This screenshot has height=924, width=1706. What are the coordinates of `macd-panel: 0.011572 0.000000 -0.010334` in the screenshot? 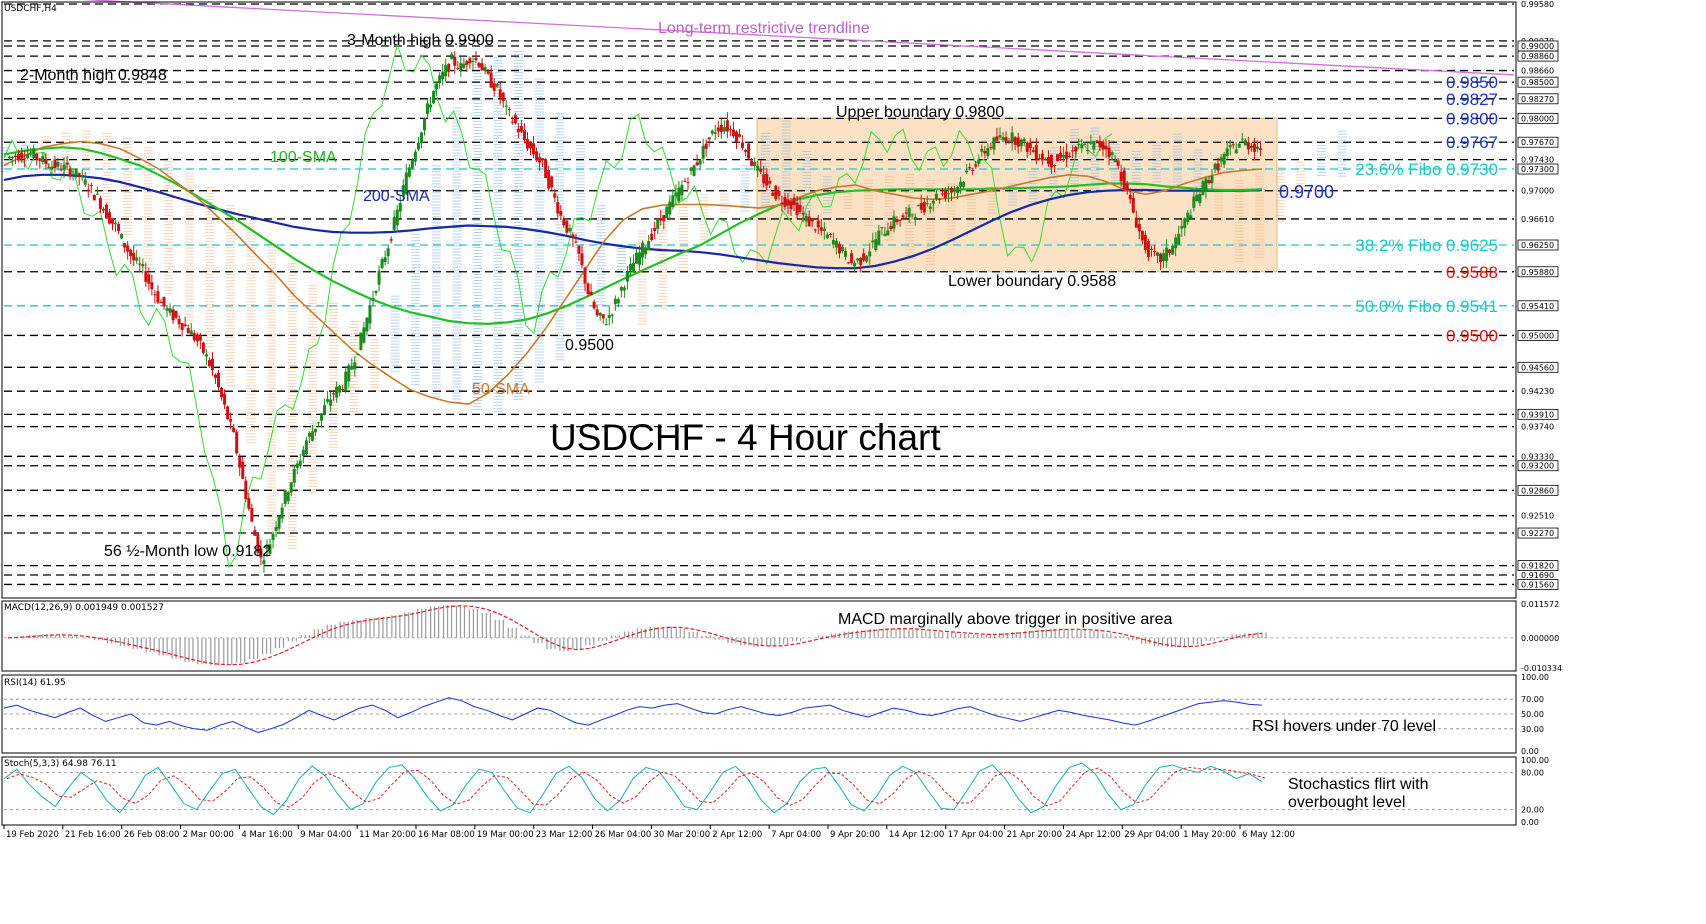 It's located at (783, 636).